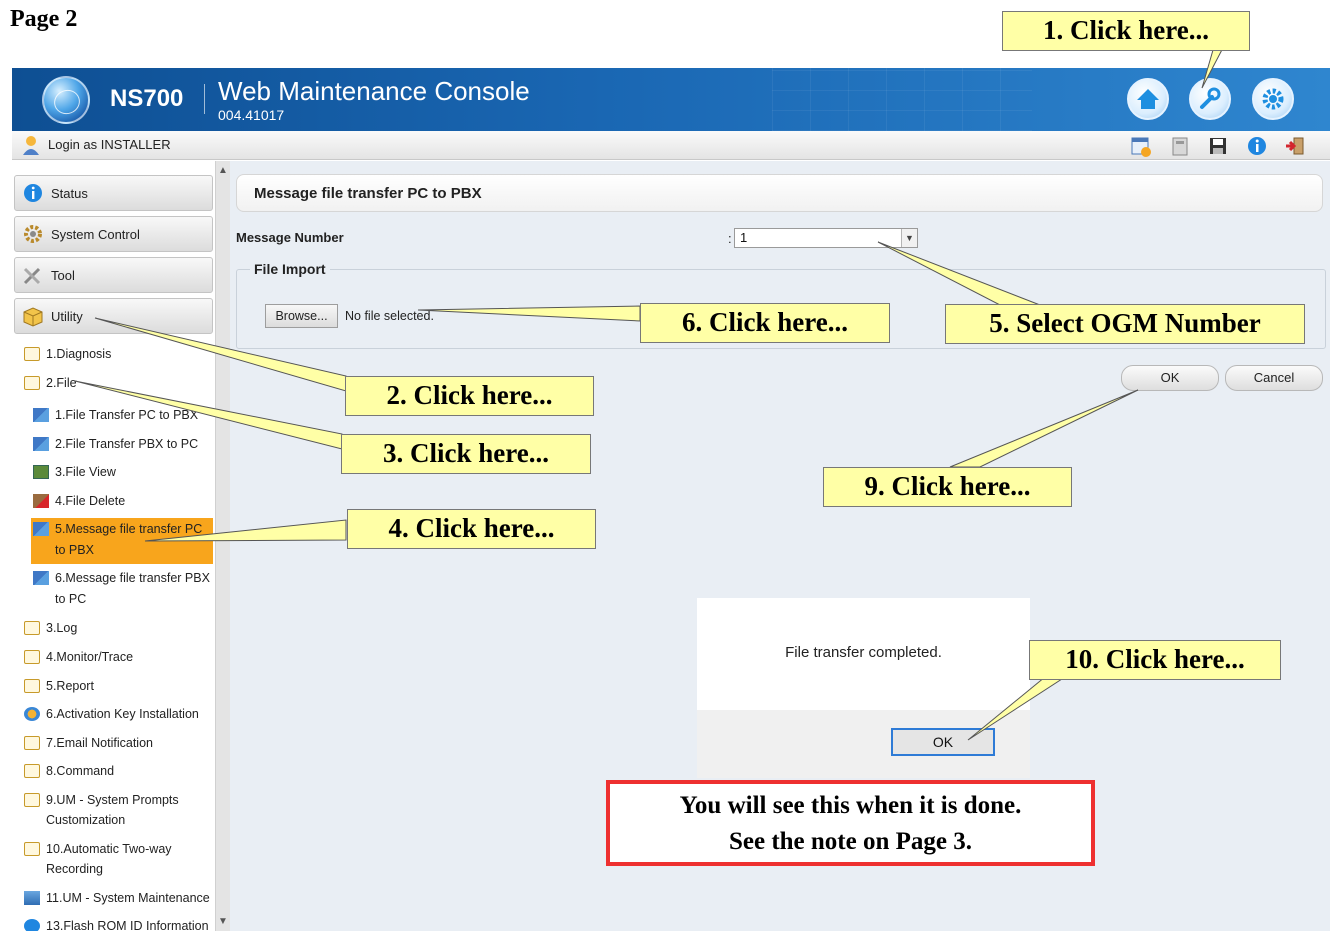 This screenshot has height=931, width=1340. What do you see at coordinates (389, 316) in the screenshot?
I see `file-status: No file selected.` at bounding box center [389, 316].